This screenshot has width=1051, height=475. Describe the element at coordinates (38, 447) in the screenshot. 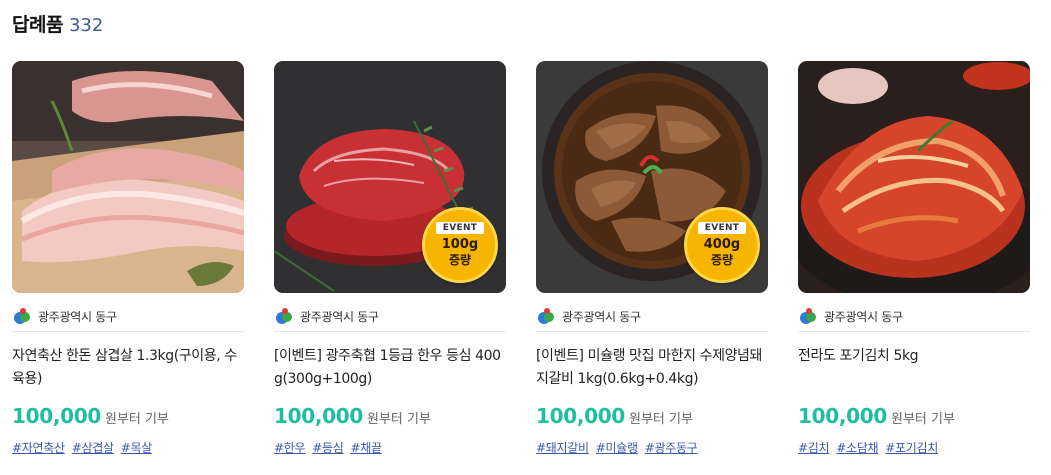

I see `tag-link: #자연축산` at that location.